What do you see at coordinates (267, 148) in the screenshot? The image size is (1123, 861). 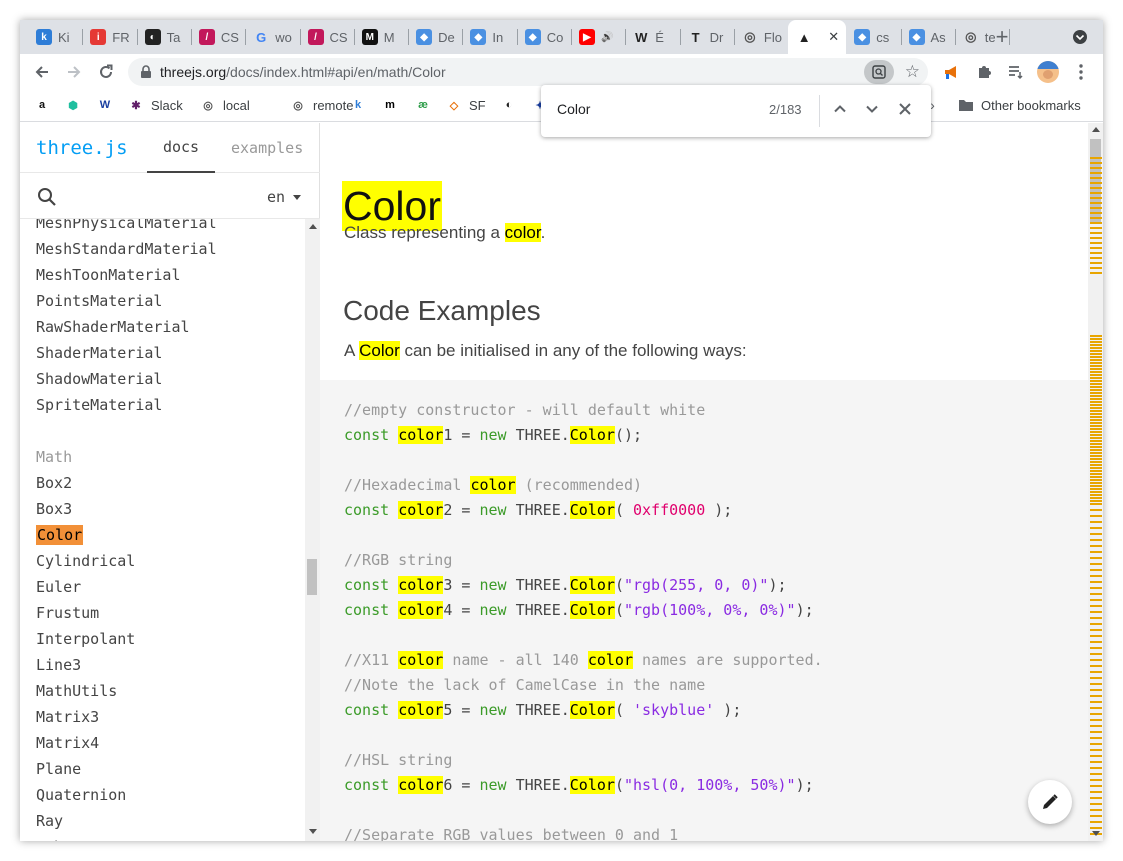 I see `tab-examples: examples` at bounding box center [267, 148].